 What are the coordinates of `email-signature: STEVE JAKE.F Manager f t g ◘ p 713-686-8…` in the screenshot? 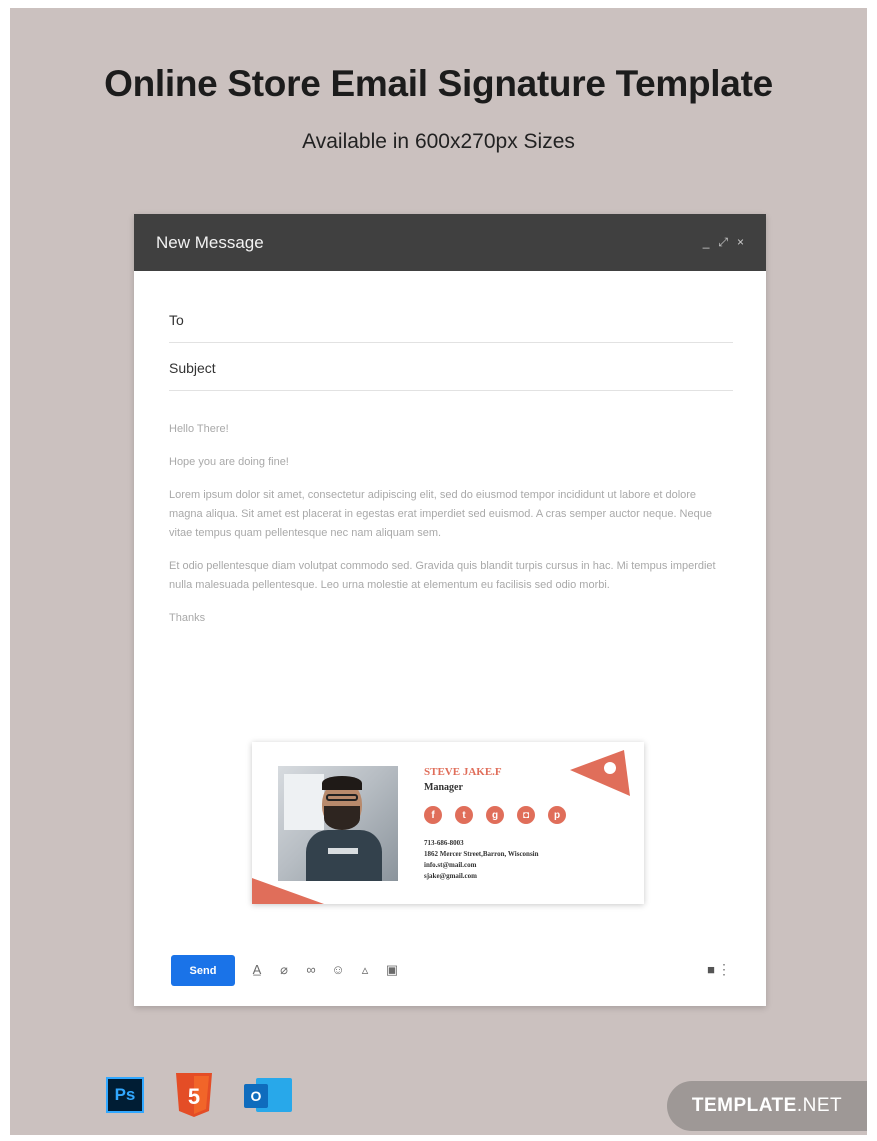 It's located at (448, 823).